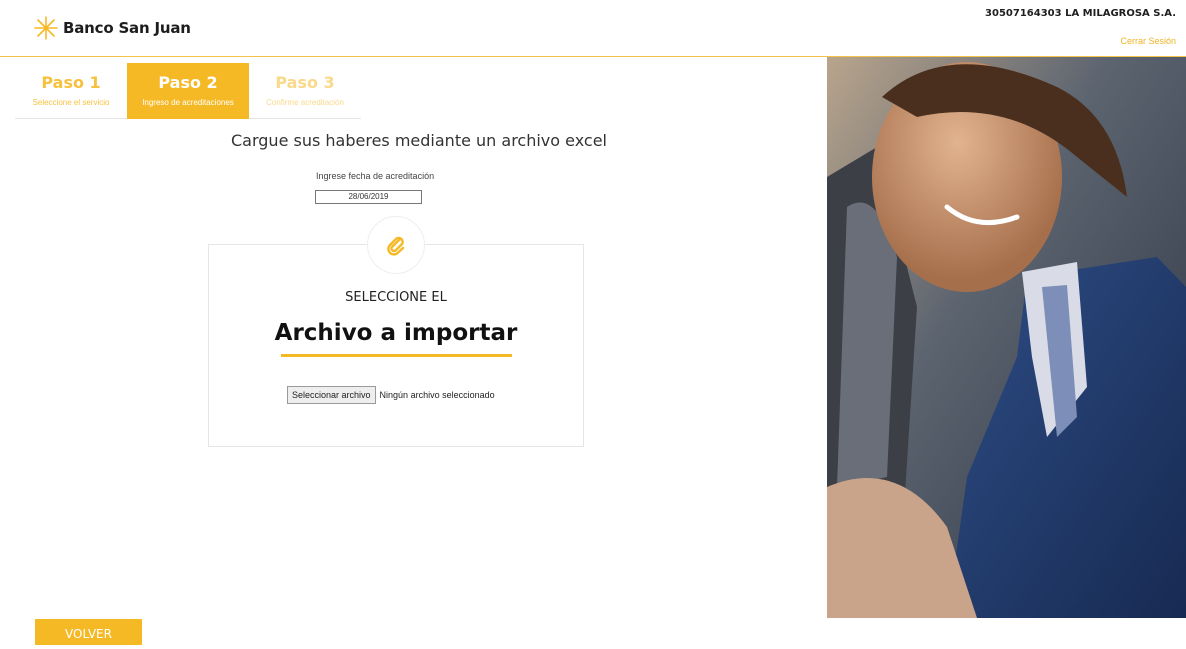 This screenshot has height=649, width=1186. What do you see at coordinates (305, 102) in the screenshot?
I see `step-subtitle: Confirme acreditación` at bounding box center [305, 102].